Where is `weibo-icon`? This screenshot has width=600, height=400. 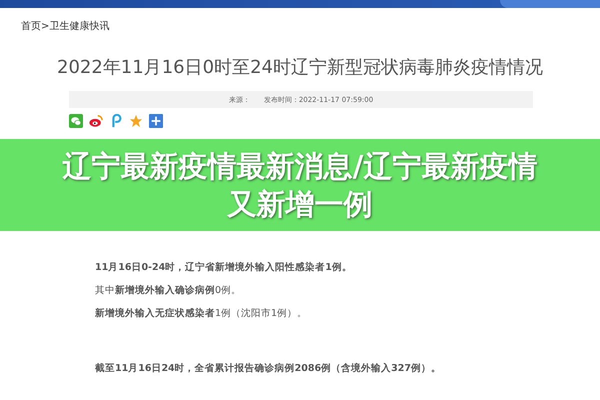
weibo-icon is located at coordinates (96, 121).